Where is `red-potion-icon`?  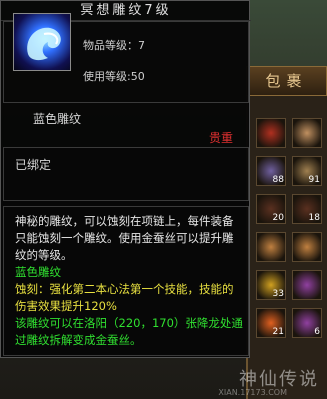 red-potion-icon is located at coordinates (271, 133).